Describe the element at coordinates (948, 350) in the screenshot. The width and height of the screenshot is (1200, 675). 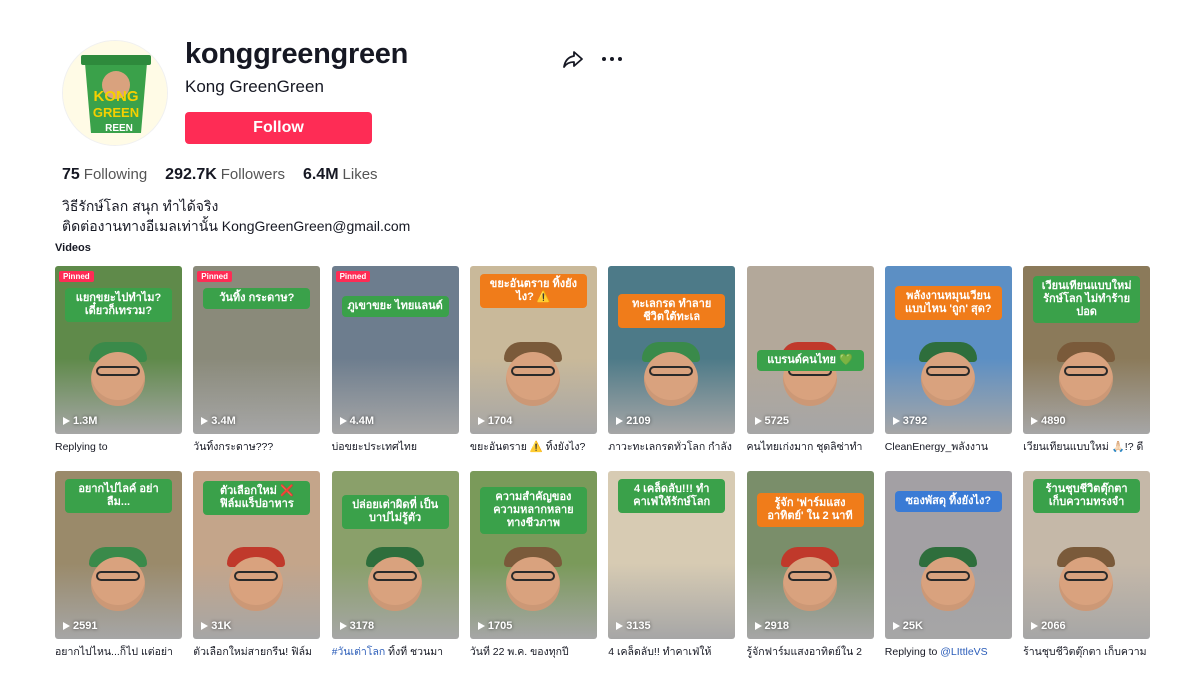
I see `video-thumbnail: พลังงานหมุนเวียน แบบไหน 'ถูก' สุด? 3792` at that location.